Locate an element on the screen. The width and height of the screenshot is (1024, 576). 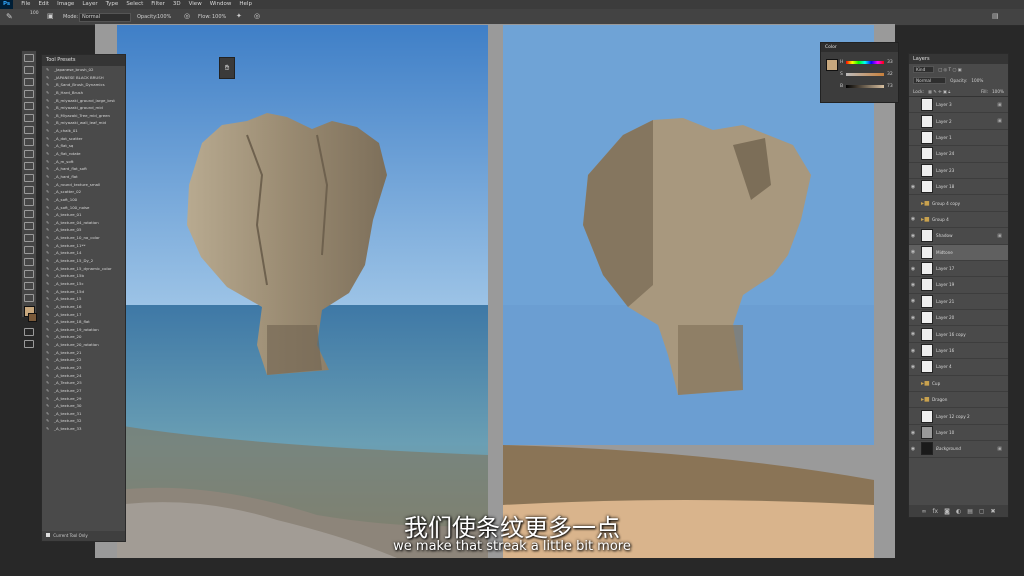
tool-preset-item: ✎ _A_texture_24 is located at coordinates (83, 376).